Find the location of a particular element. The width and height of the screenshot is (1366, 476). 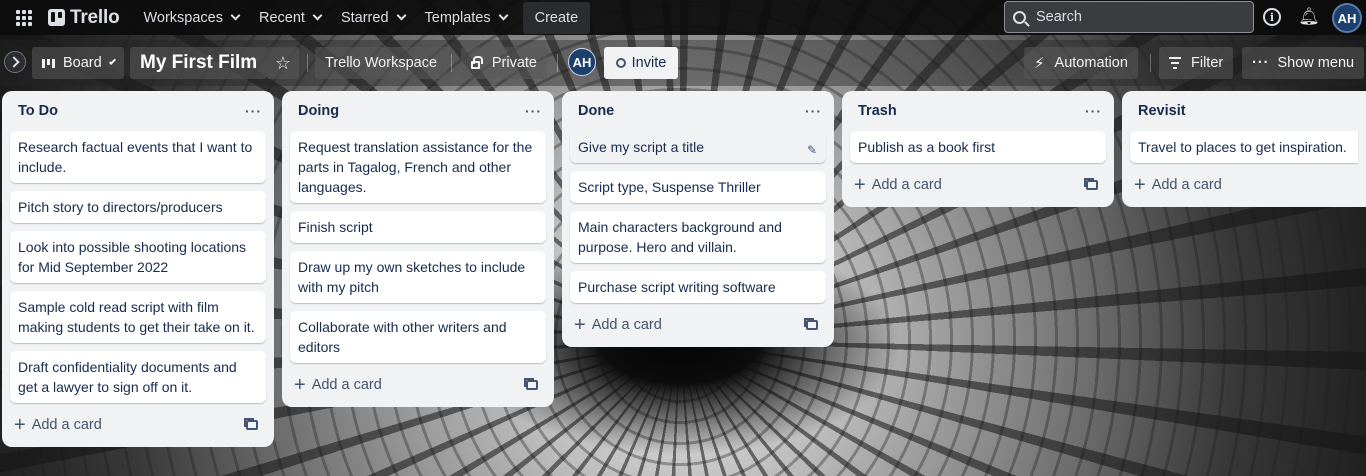

search-input: Search is located at coordinates (1129, 17).